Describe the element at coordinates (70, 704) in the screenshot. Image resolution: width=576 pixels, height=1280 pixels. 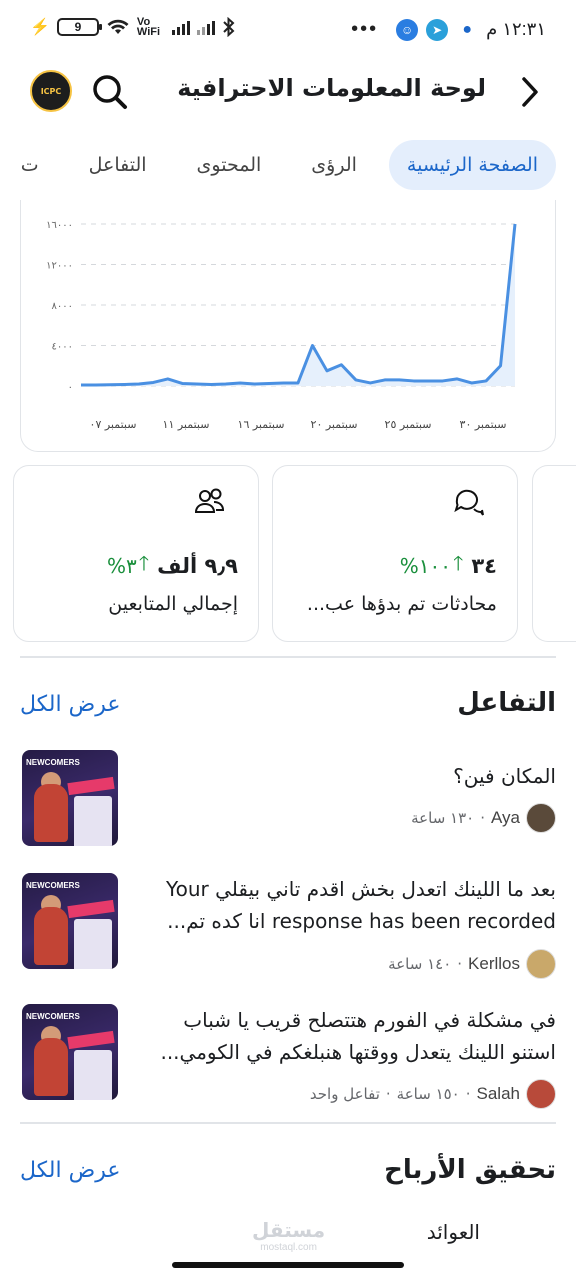
I see `see-all-interaction-link: عرض الكل` at that location.